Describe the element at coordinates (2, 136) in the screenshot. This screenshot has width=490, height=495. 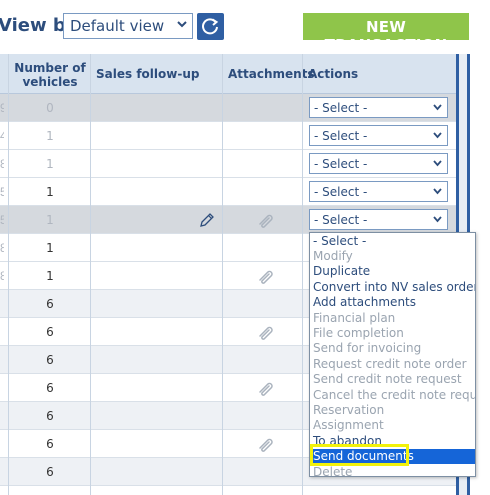
I see `row-lead-value: 4` at that location.